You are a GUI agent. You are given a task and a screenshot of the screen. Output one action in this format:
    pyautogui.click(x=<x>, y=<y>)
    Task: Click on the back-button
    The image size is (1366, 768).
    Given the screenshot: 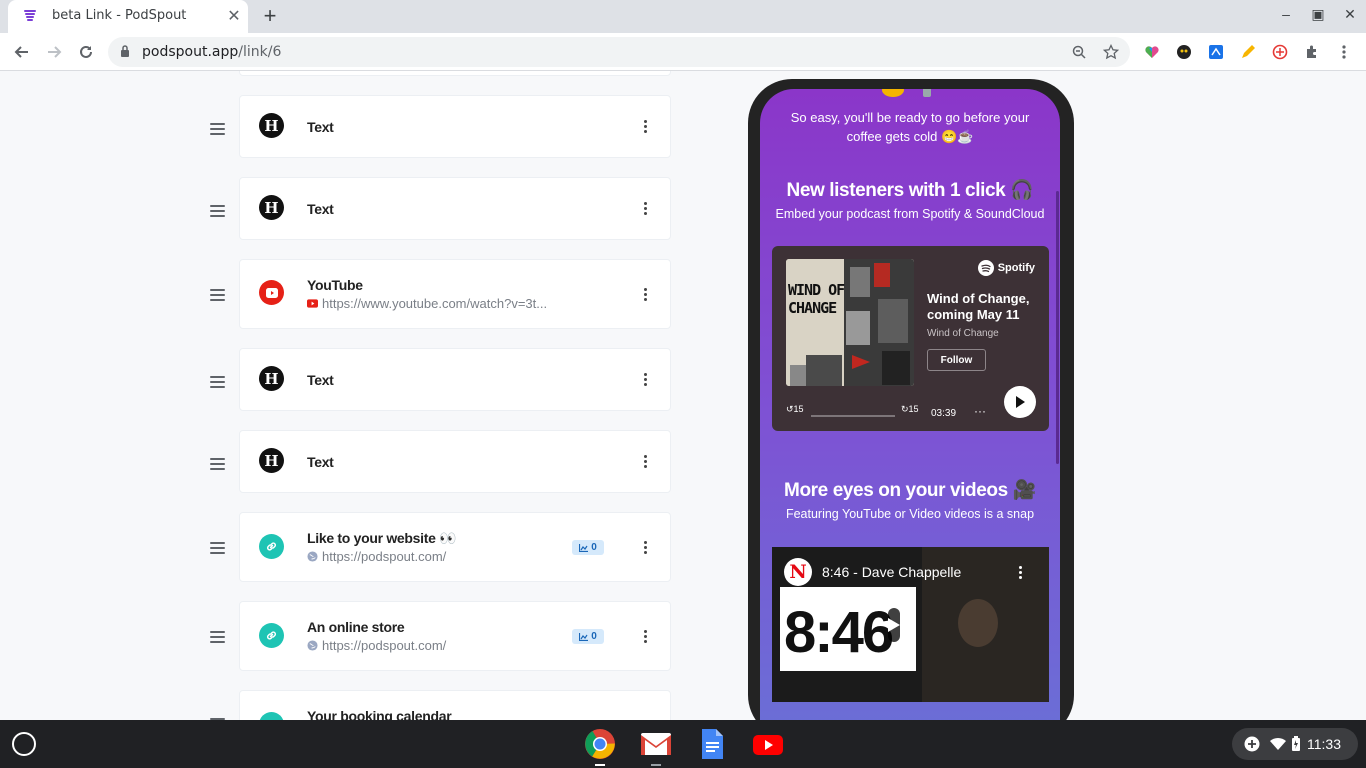 What is the action you would take?
    pyautogui.click(x=22, y=52)
    